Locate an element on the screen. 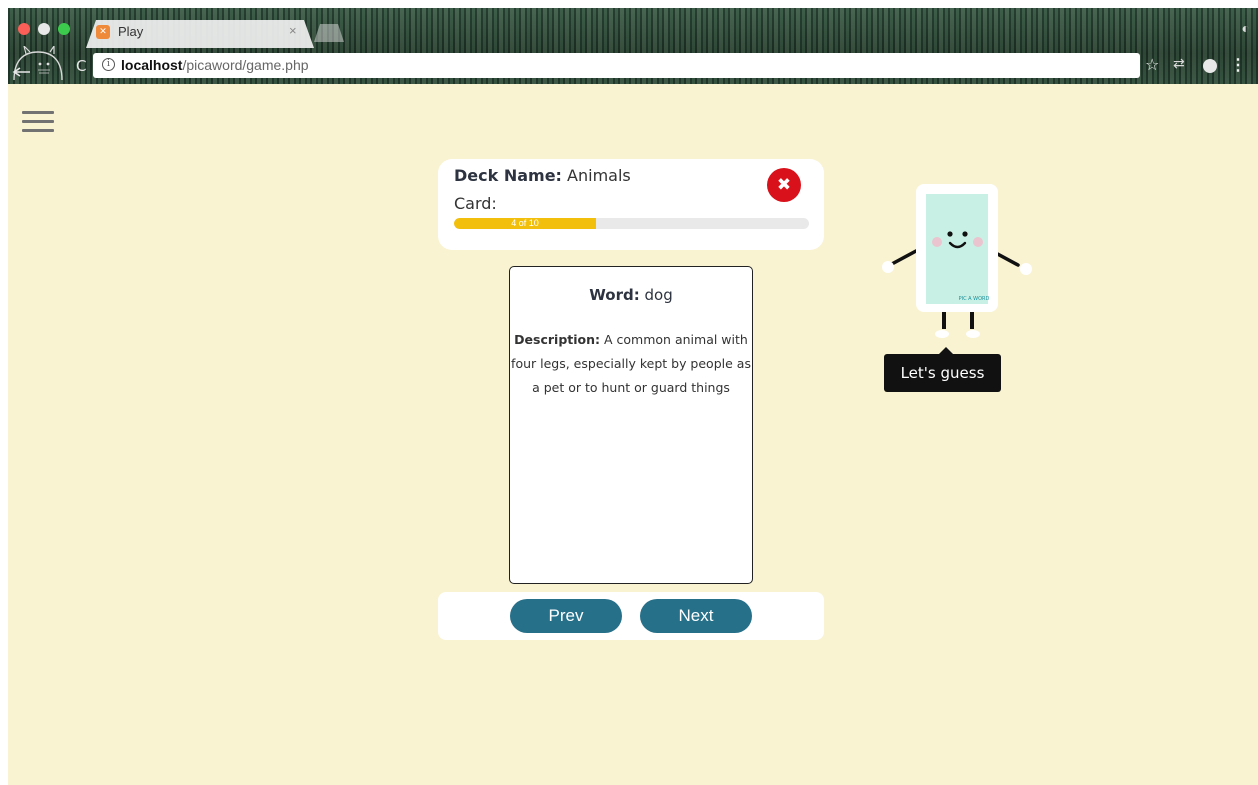 The height and width of the screenshot is (785, 1258). card-label: Card: is located at coordinates (475, 203).